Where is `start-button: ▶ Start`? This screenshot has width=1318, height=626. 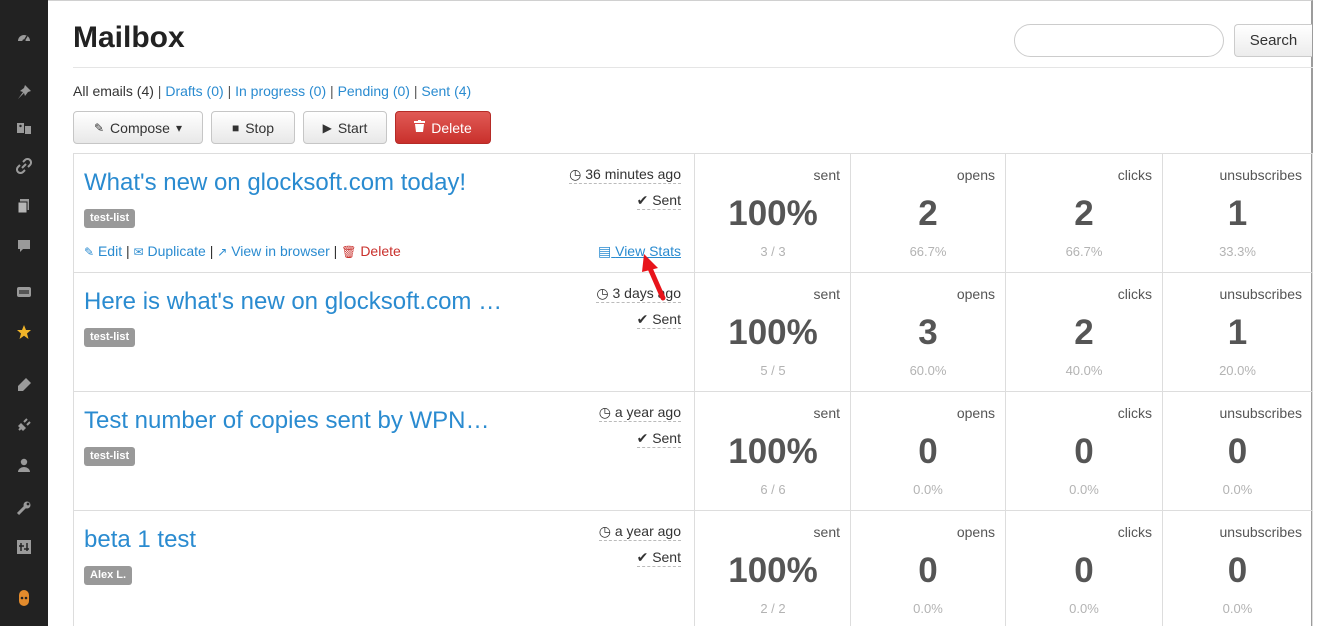
start-button: ▶ Start is located at coordinates (345, 127).